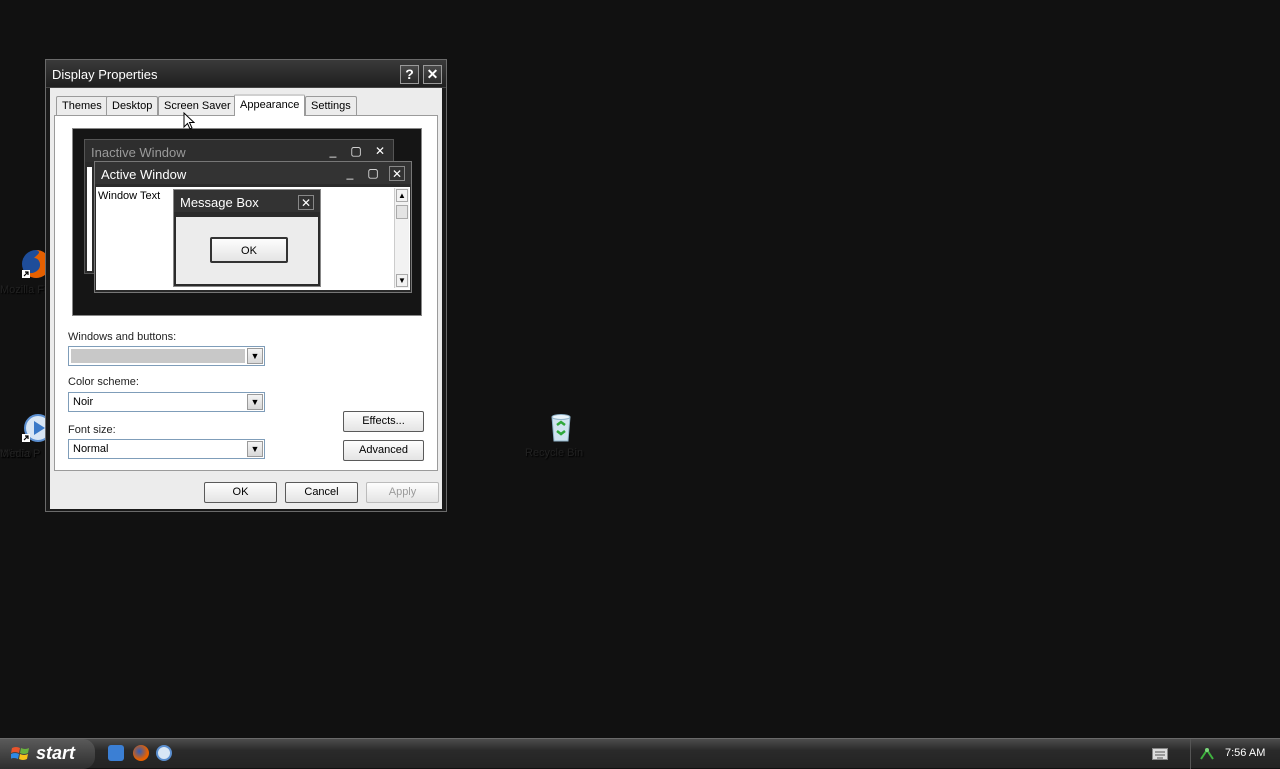 The width and height of the screenshot is (1280, 769). I want to click on help-icon: ?, so click(409, 74).